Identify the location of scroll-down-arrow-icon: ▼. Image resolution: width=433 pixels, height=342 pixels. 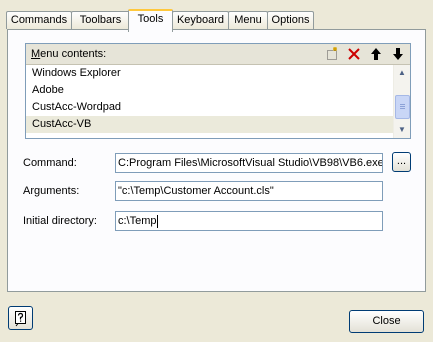
(402, 130).